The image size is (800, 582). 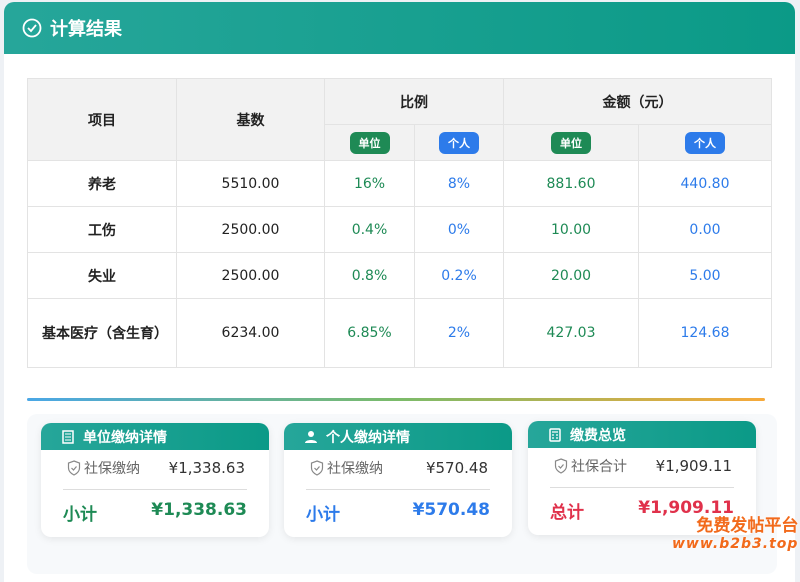 What do you see at coordinates (311, 436) in the screenshot?
I see `user-icon` at bounding box center [311, 436].